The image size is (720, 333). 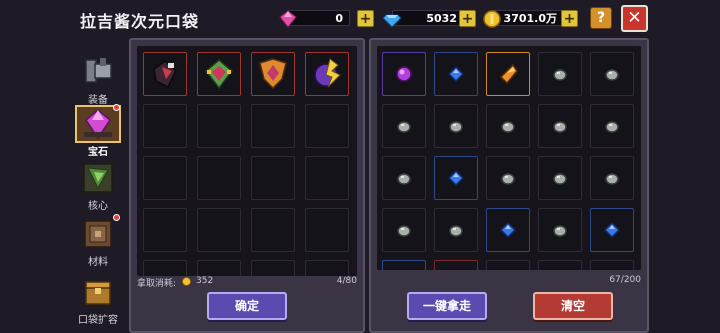 I want to click on left-panel-footer: 拿取消耗: 352 4/80, so click(x=247, y=283).